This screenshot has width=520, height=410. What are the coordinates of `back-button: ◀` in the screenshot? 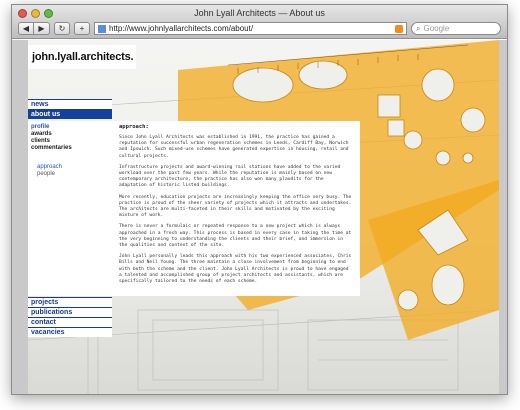 It's located at (26, 28).